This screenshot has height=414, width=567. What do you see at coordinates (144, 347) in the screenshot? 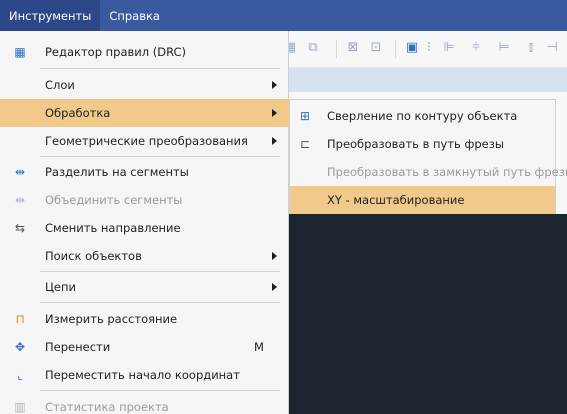
I see `menu-item-move: ✥ Перенести M` at bounding box center [144, 347].